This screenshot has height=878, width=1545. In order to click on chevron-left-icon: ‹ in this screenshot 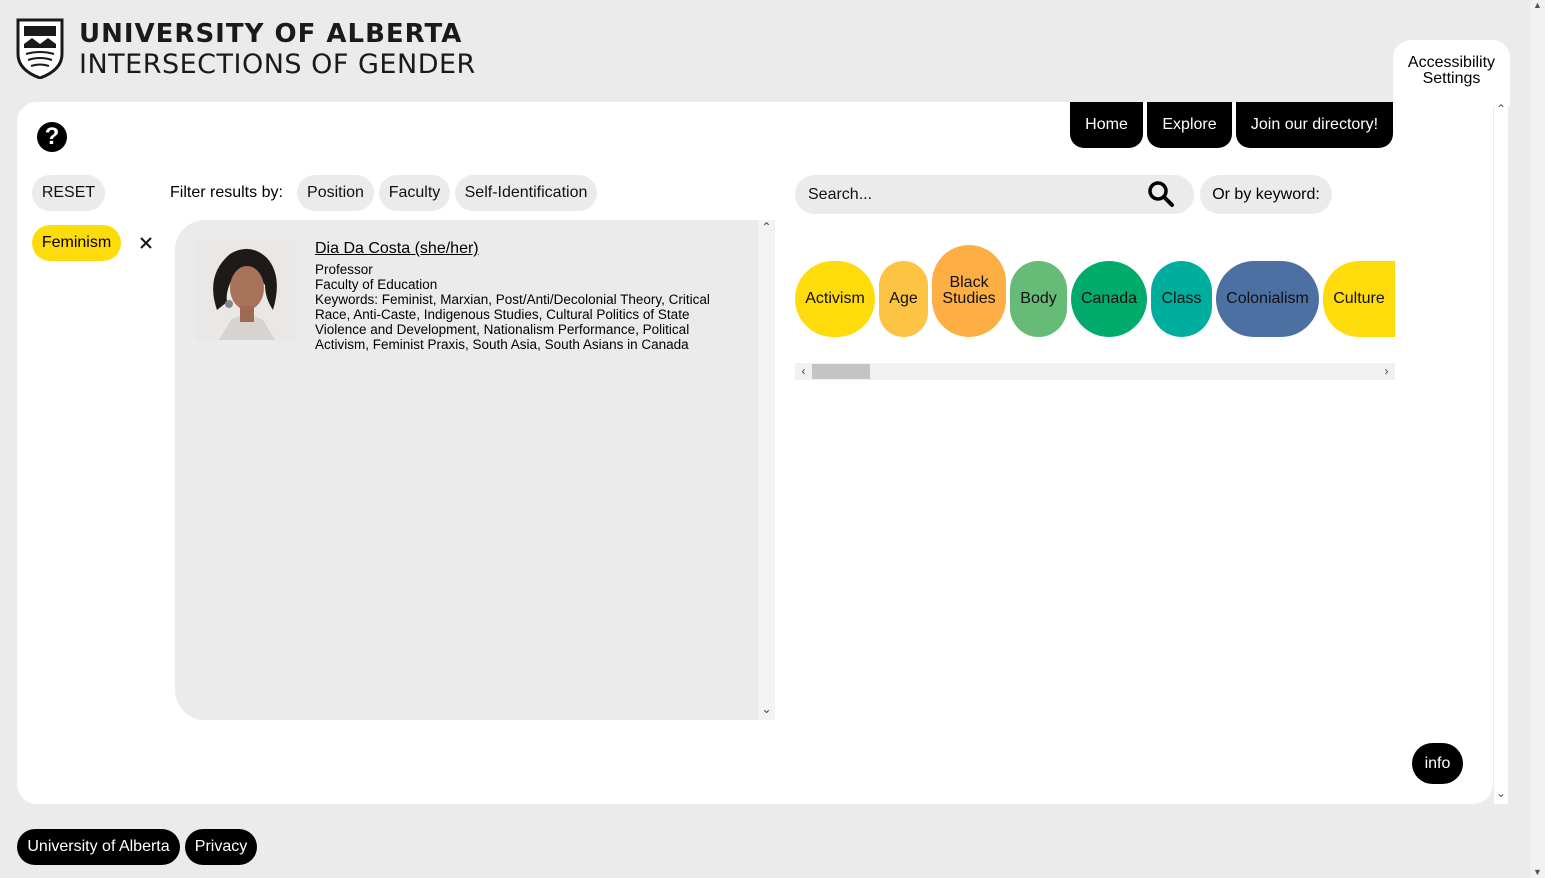, I will do `click(803, 371)`.